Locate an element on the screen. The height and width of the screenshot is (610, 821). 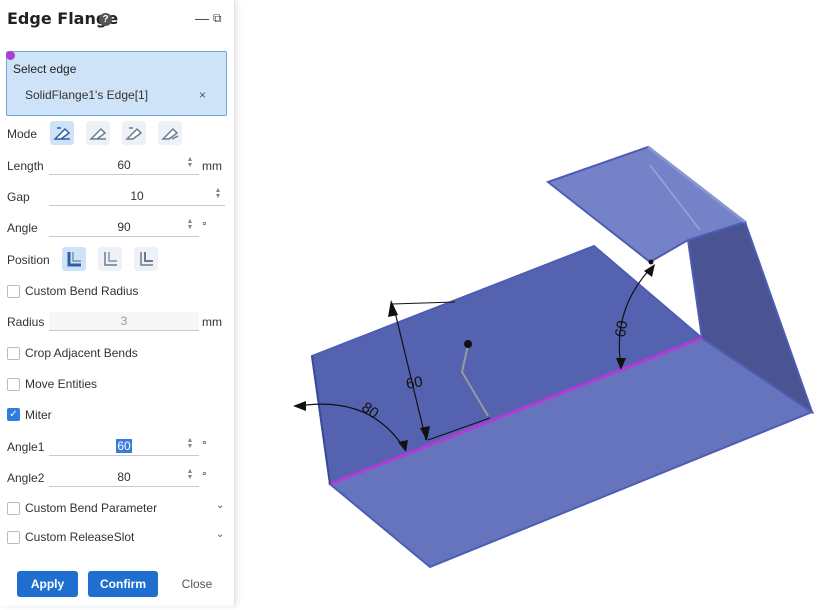
crop-adjacent-bends-label: Crop Adjacent Bends is located at coordinates (81, 353).